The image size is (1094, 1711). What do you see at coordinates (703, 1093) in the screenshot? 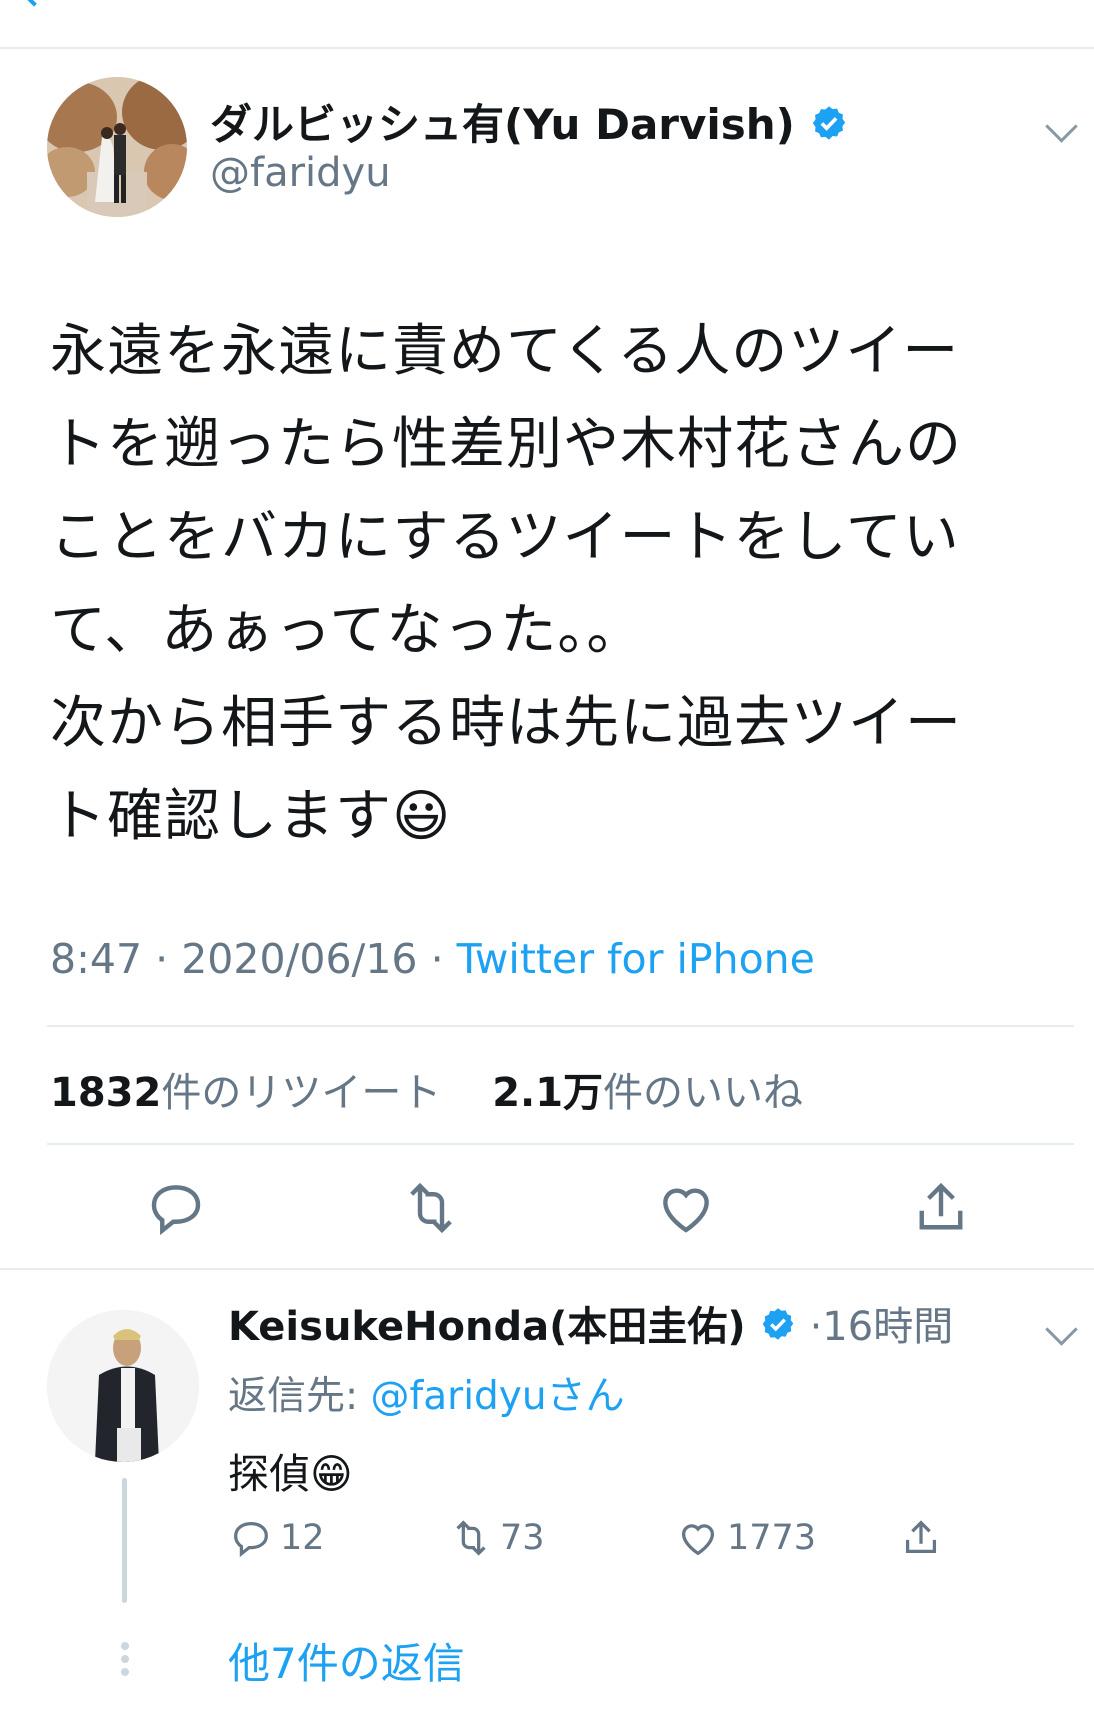
I see `like-count-label: 件のいいね` at bounding box center [703, 1093].